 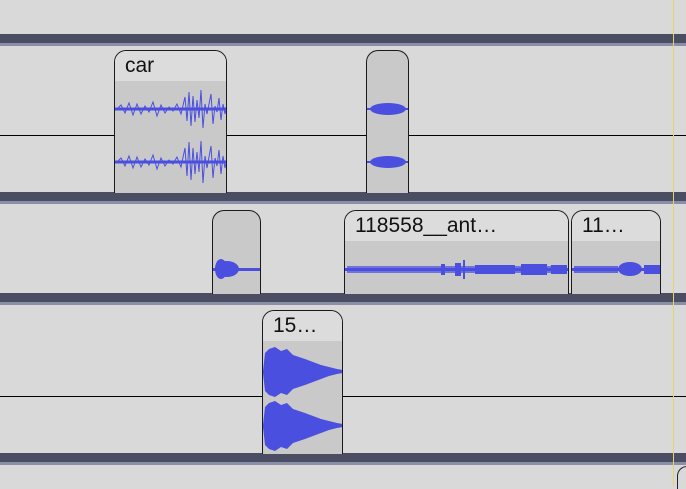 I want to click on audio-clip-car: car, so click(x=170, y=121).